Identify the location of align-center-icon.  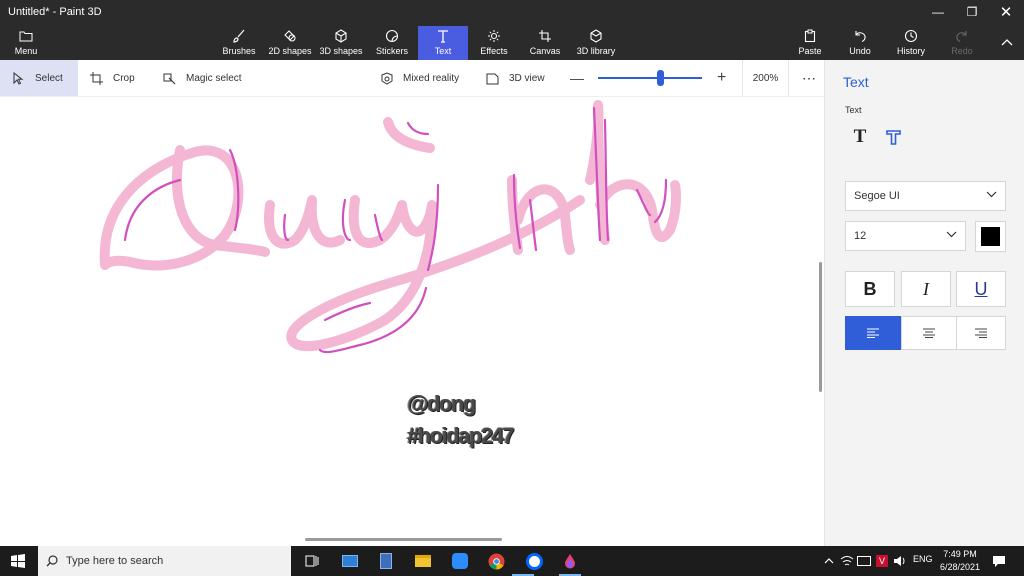
(929, 333).